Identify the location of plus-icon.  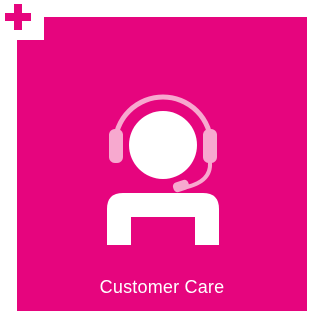
(18, 17).